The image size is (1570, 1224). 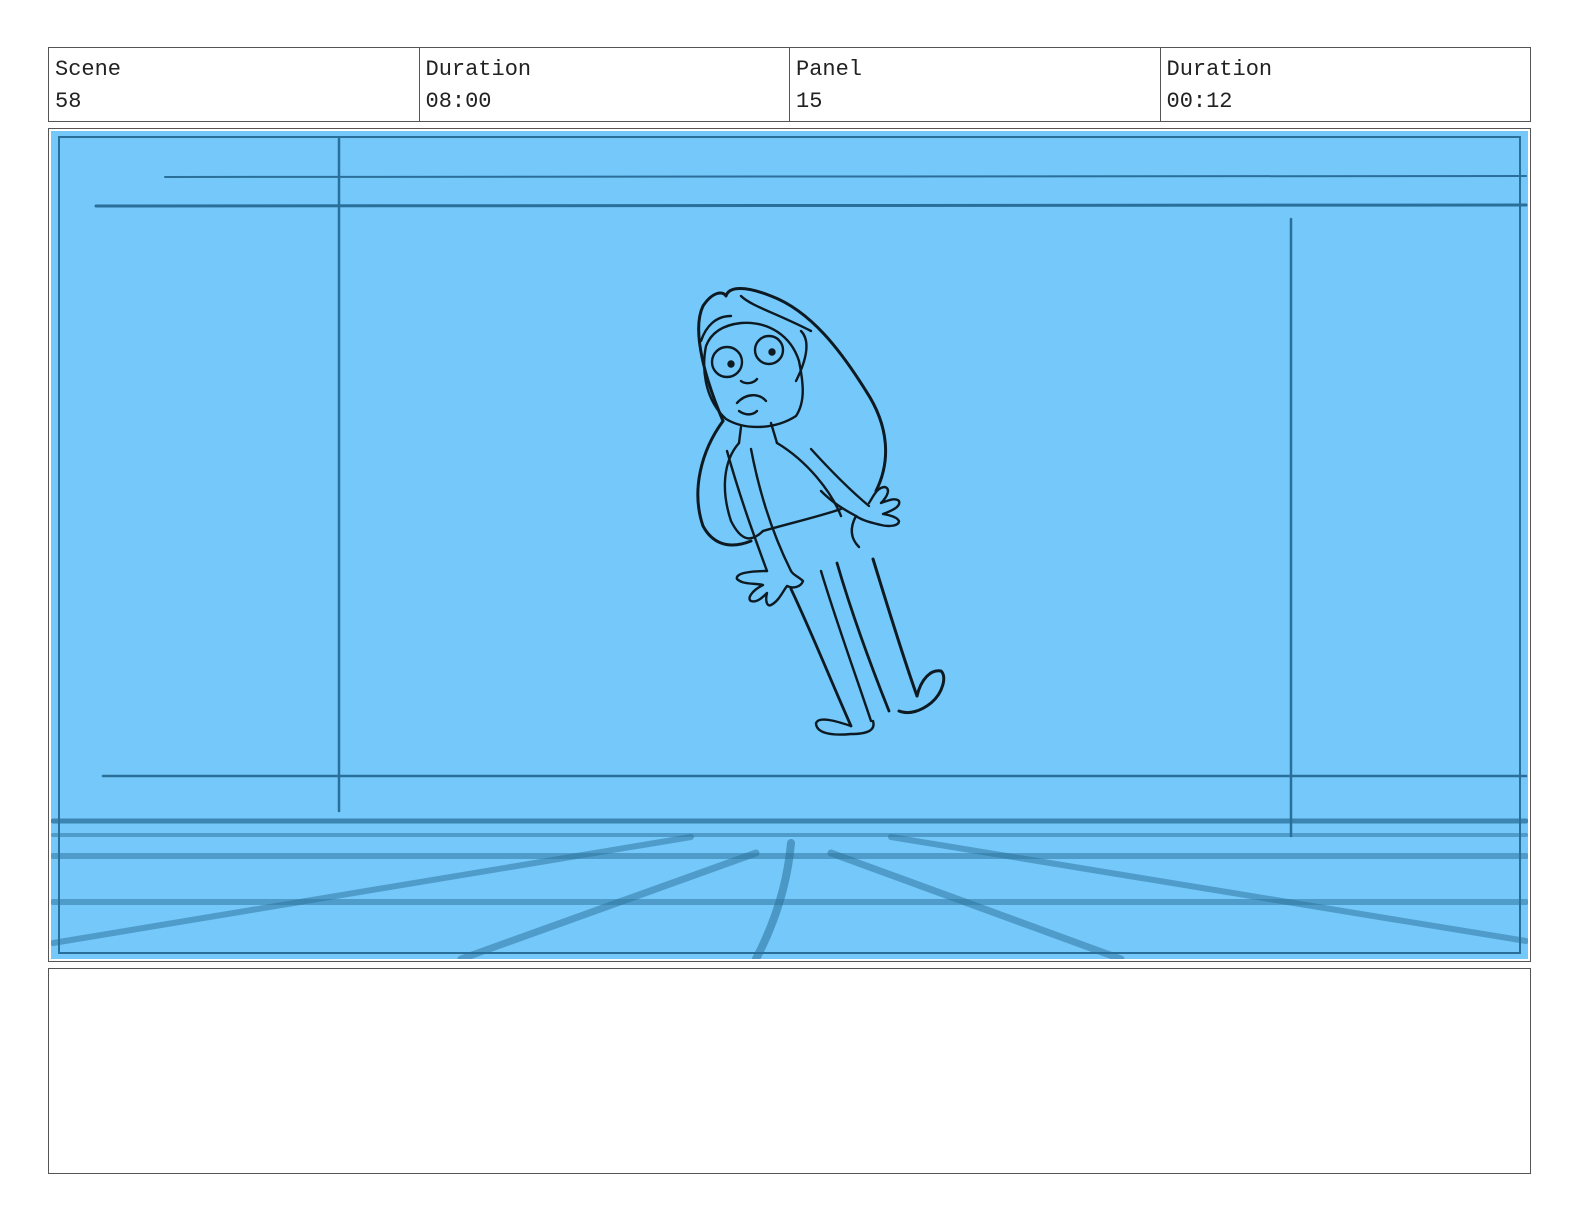 What do you see at coordinates (478, 69) in the screenshot?
I see `scene-duration-label: Duration` at bounding box center [478, 69].